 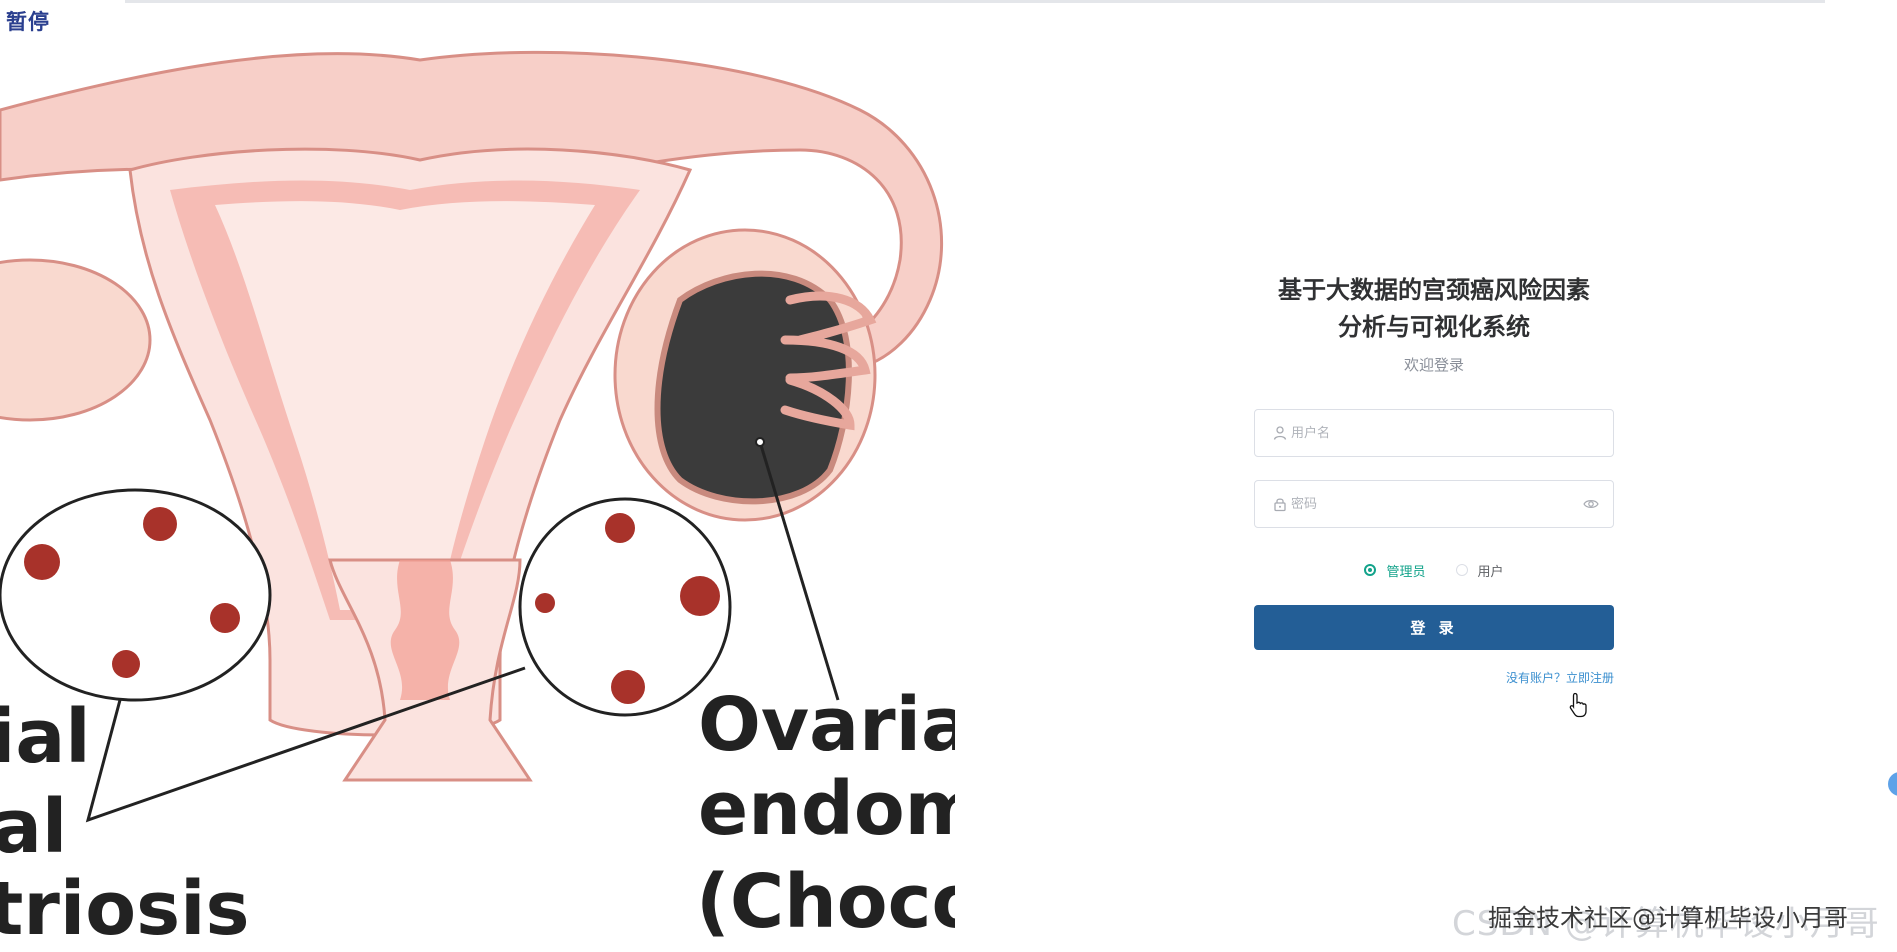 I want to click on radio-admin, so click(x=1370, y=570).